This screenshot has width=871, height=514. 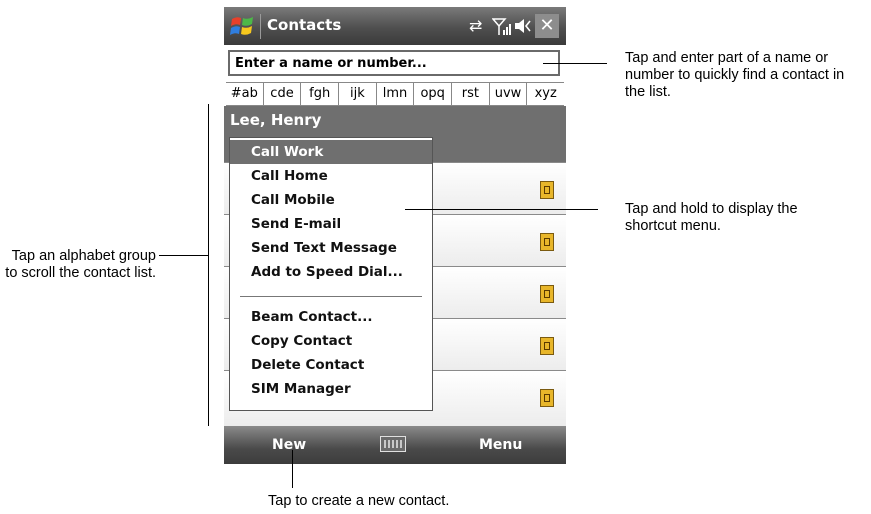 I want to click on keyboard-icon, so click(x=393, y=444).